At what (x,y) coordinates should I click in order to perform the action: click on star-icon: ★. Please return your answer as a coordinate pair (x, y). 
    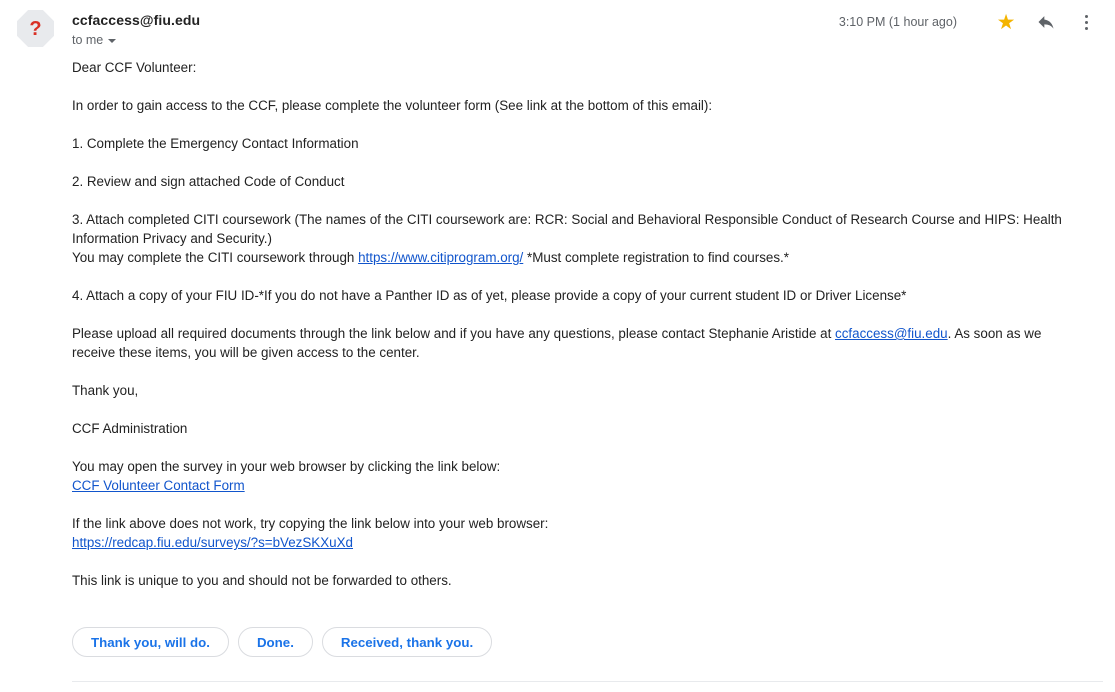
    Looking at the image, I should click on (1006, 22).